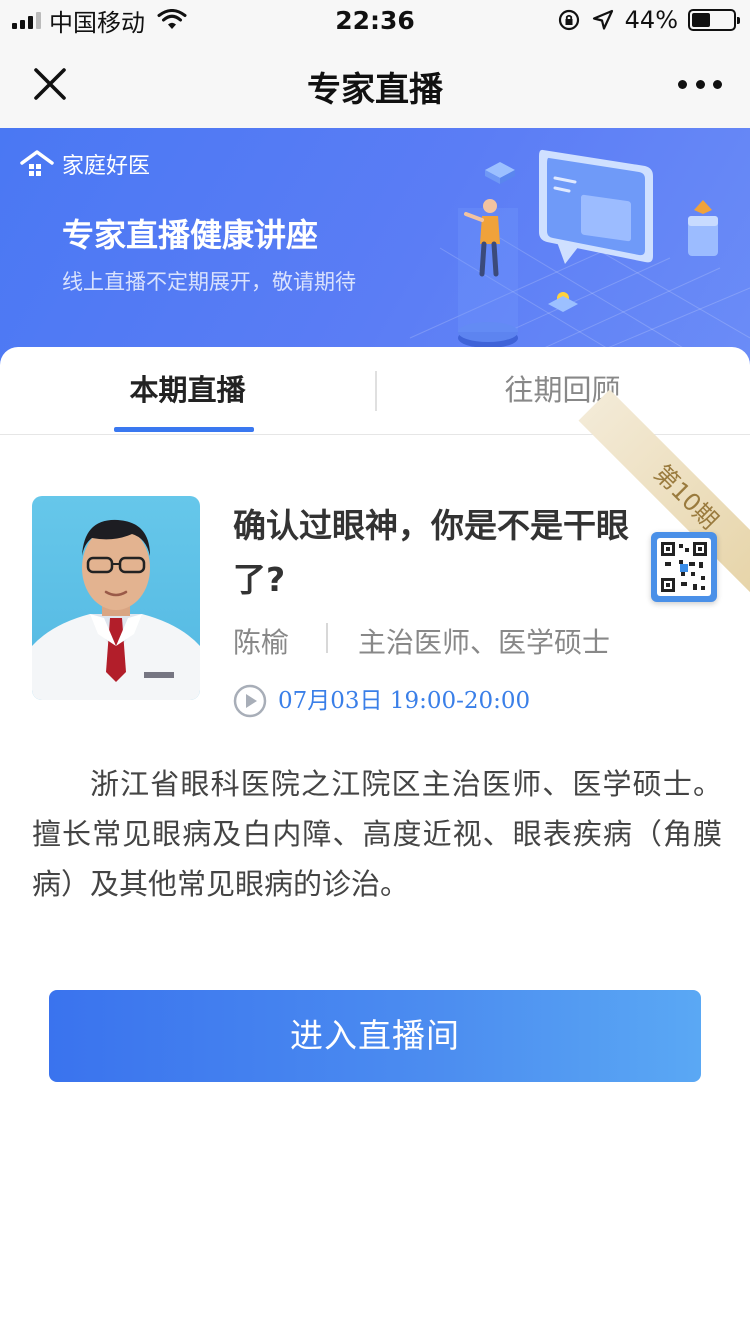 The image size is (750, 1334). What do you see at coordinates (562, 391) in the screenshot?
I see `tab-past-review: 往期回顾` at bounding box center [562, 391].